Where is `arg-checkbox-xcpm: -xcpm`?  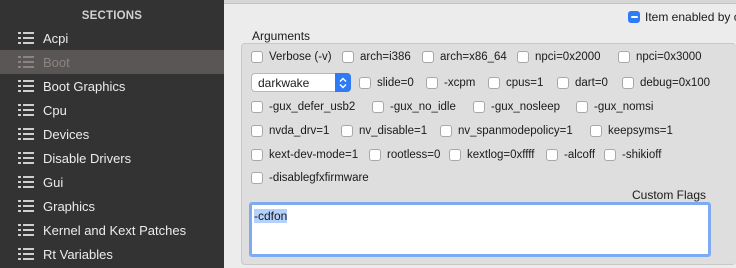
arg-checkbox-xcpm: -xcpm is located at coordinates (450, 83).